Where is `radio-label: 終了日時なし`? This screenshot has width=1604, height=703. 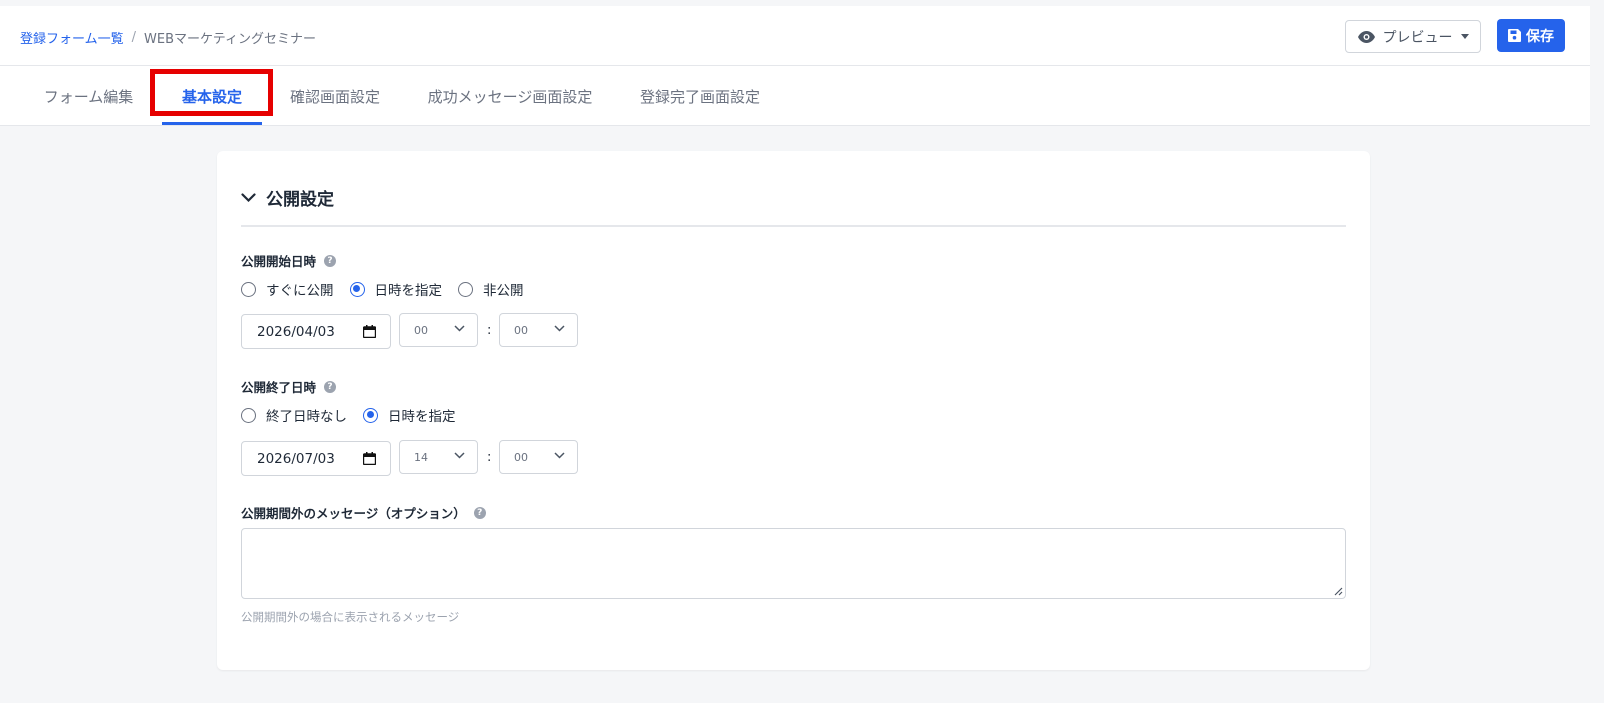 radio-label: 終了日時なし is located at coordinates (306, 417).